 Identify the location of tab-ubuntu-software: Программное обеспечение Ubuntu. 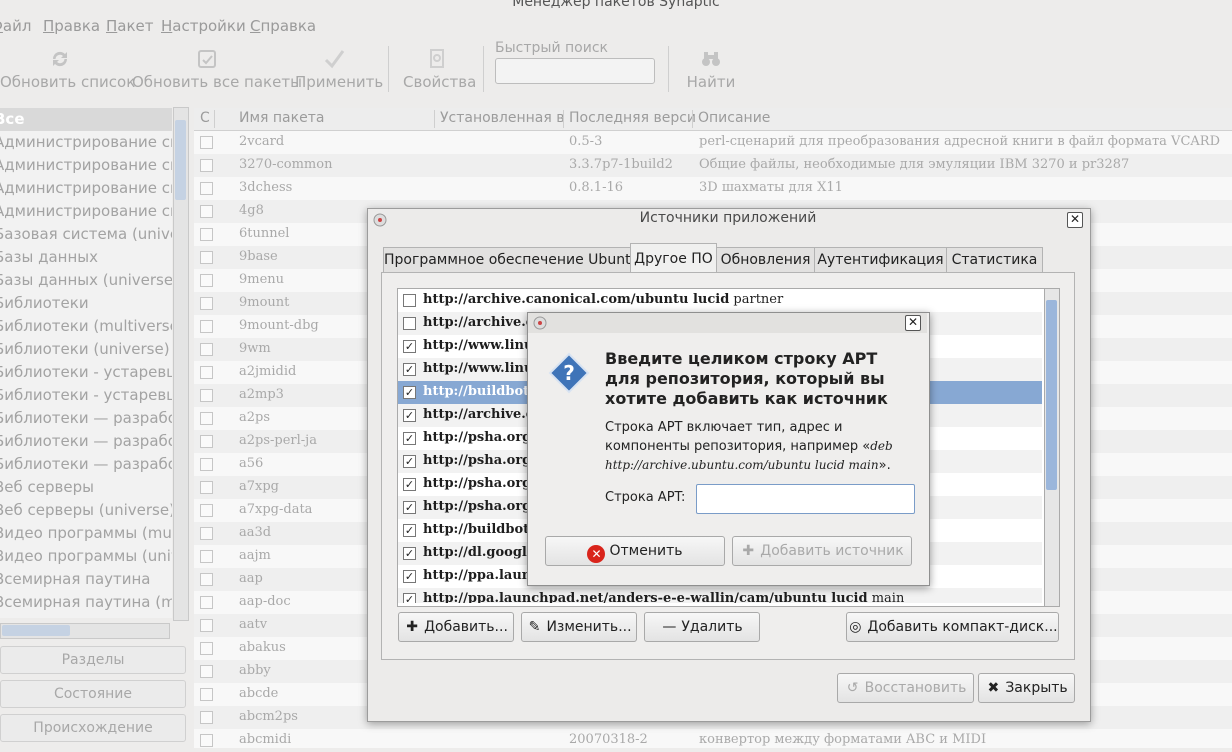
(511, 259).